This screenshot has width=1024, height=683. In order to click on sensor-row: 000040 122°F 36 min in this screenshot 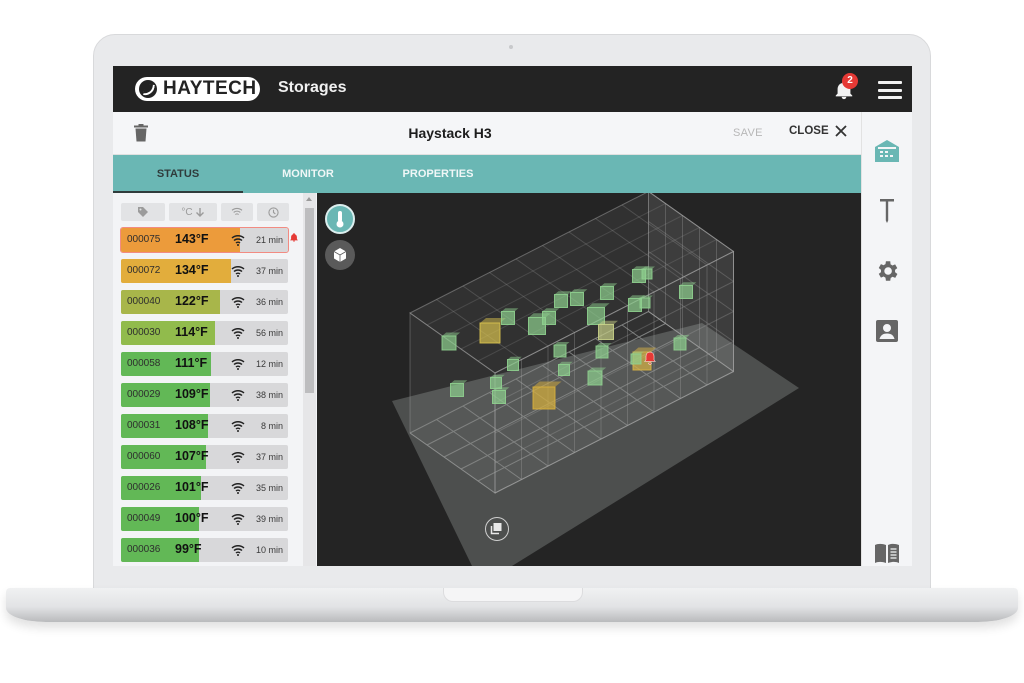, I will do `click(204, 302)`.